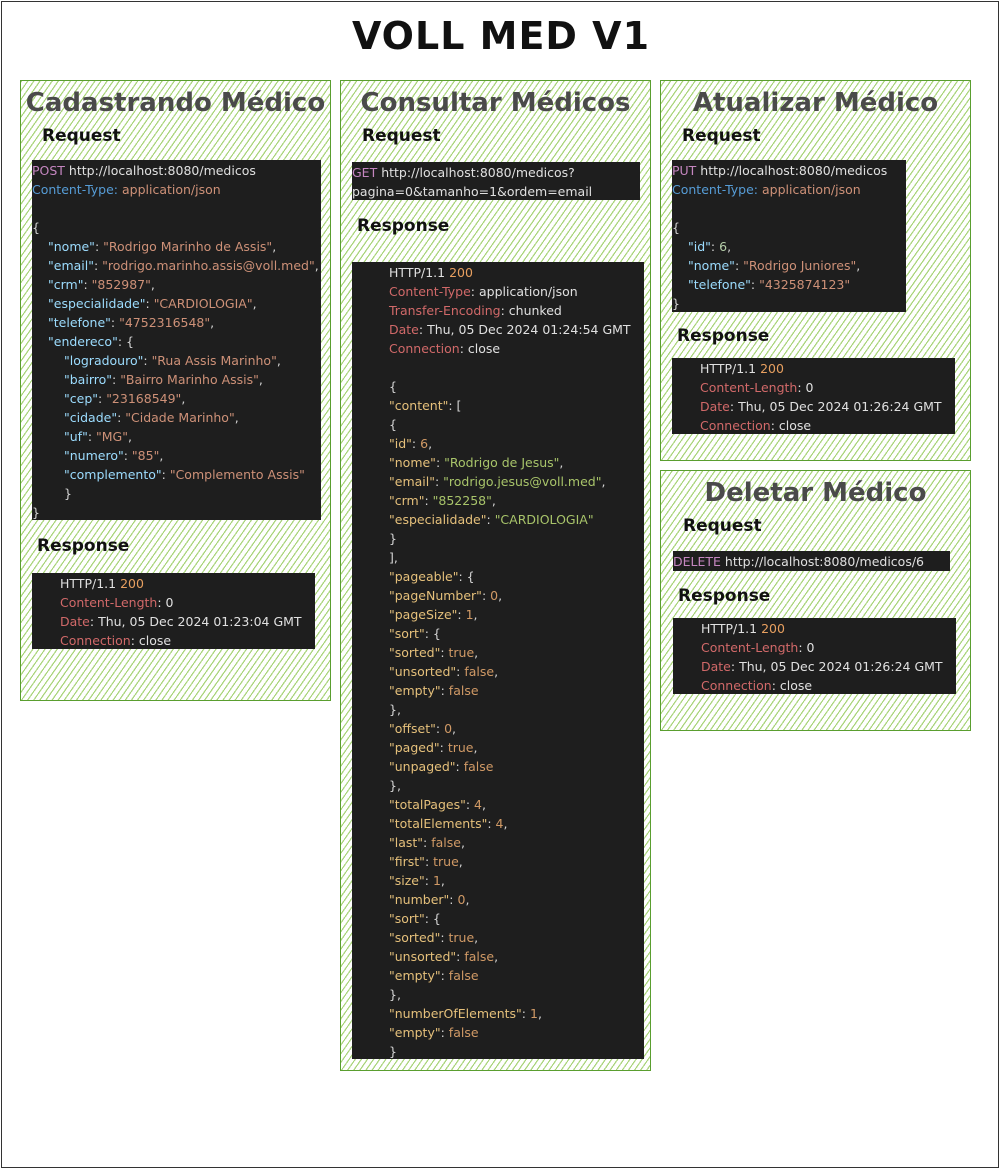  I want to click on code-token: ],, so click(393, 557).